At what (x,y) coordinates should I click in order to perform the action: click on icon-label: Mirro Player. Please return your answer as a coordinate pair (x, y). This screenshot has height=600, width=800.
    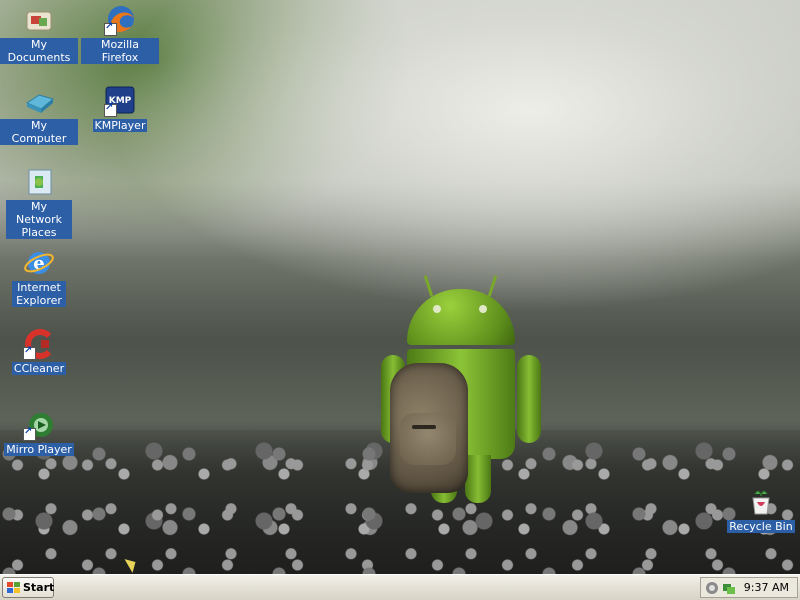
    Looking at the image, I should click on (39, 449).